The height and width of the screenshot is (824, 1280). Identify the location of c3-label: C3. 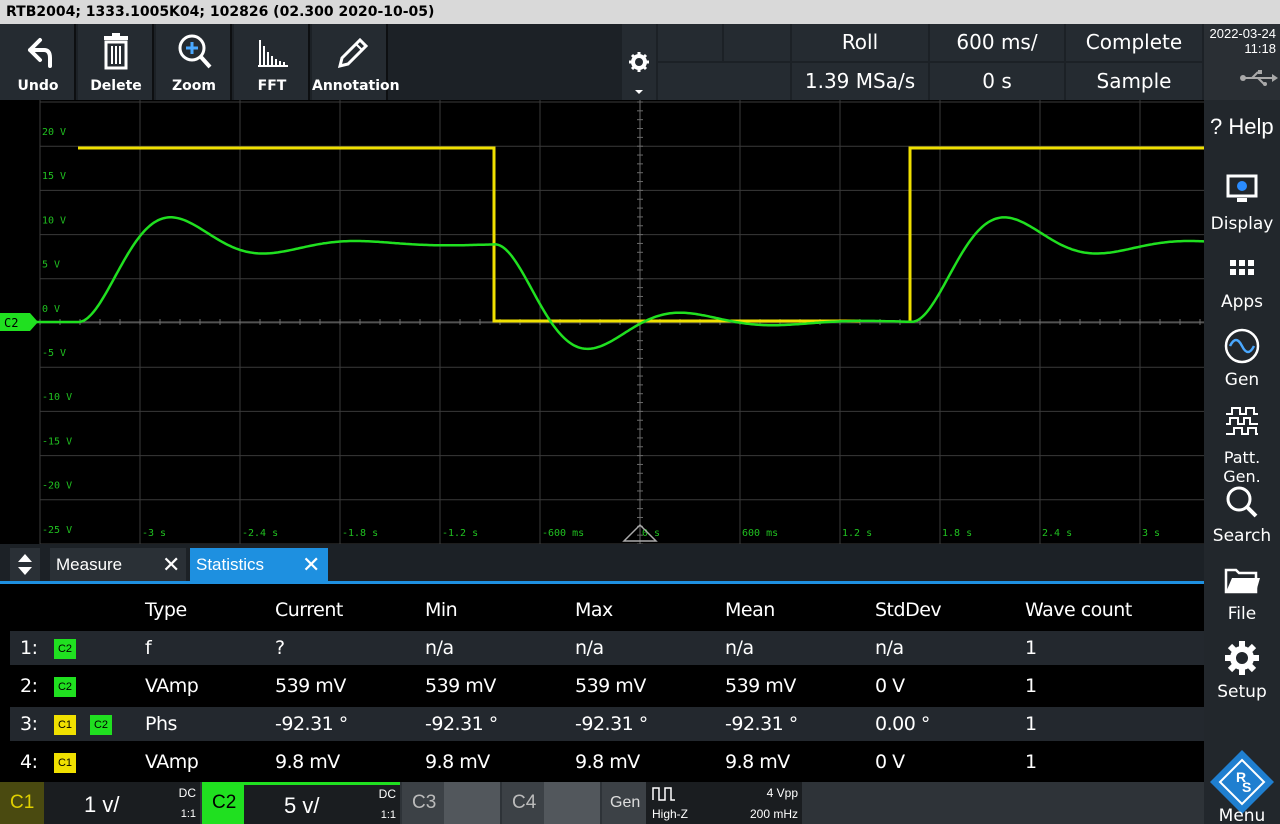
(424, 802).